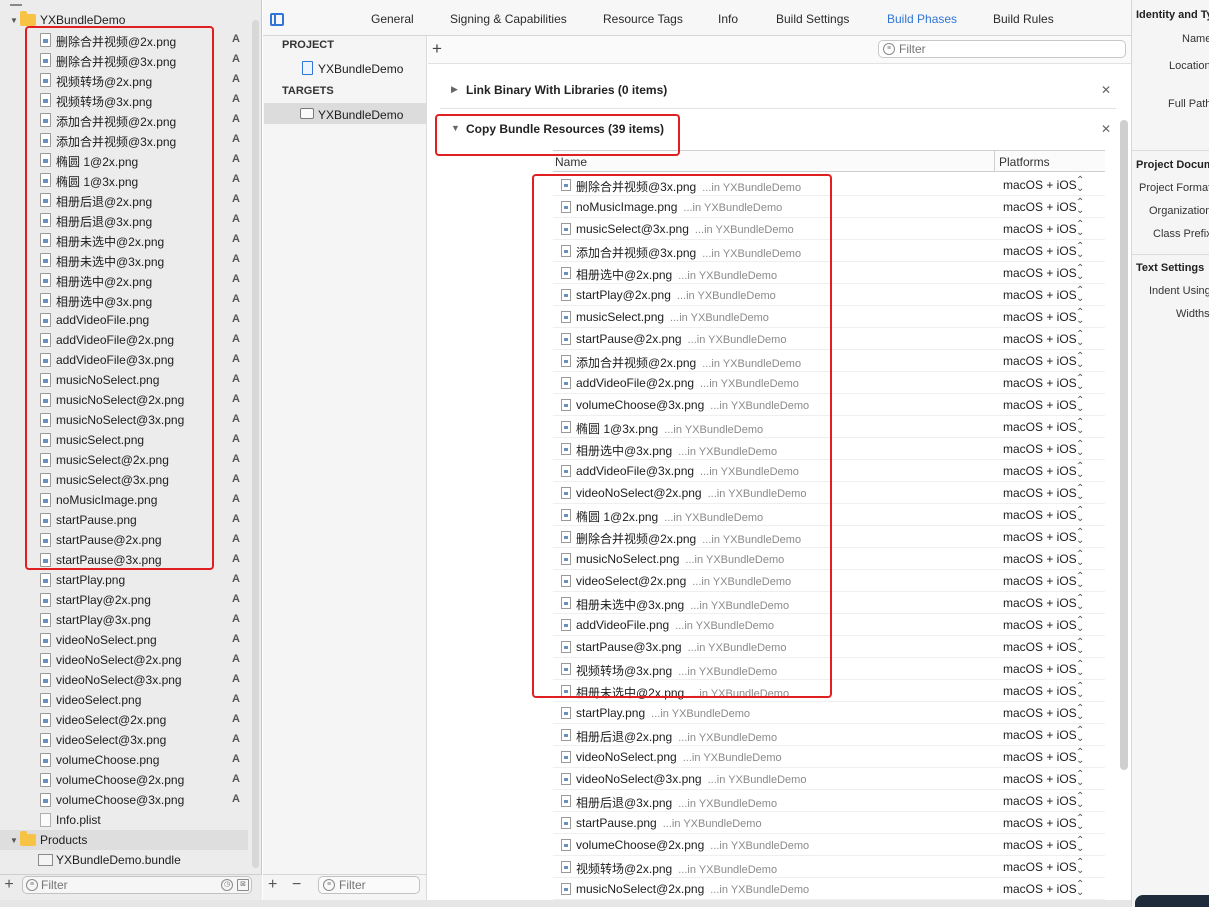 This screenshot has width=1209, height=907. What do you see at coordinates (124, 480) in the screenshot?
I see `file-row: musicSelect@3x.png A` at bounding box center [124, 480].